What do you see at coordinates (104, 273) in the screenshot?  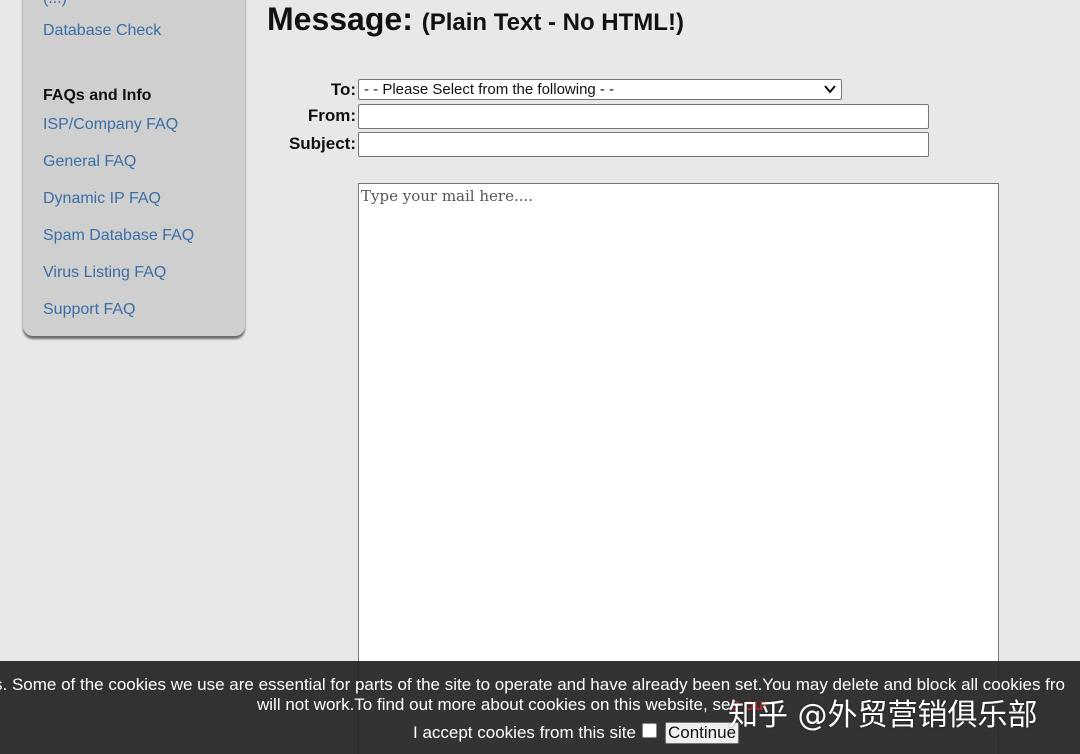 I see `sidebar-link-virus-listing-faq: Virus Listing FAQ` at bounding box center [104, 273].